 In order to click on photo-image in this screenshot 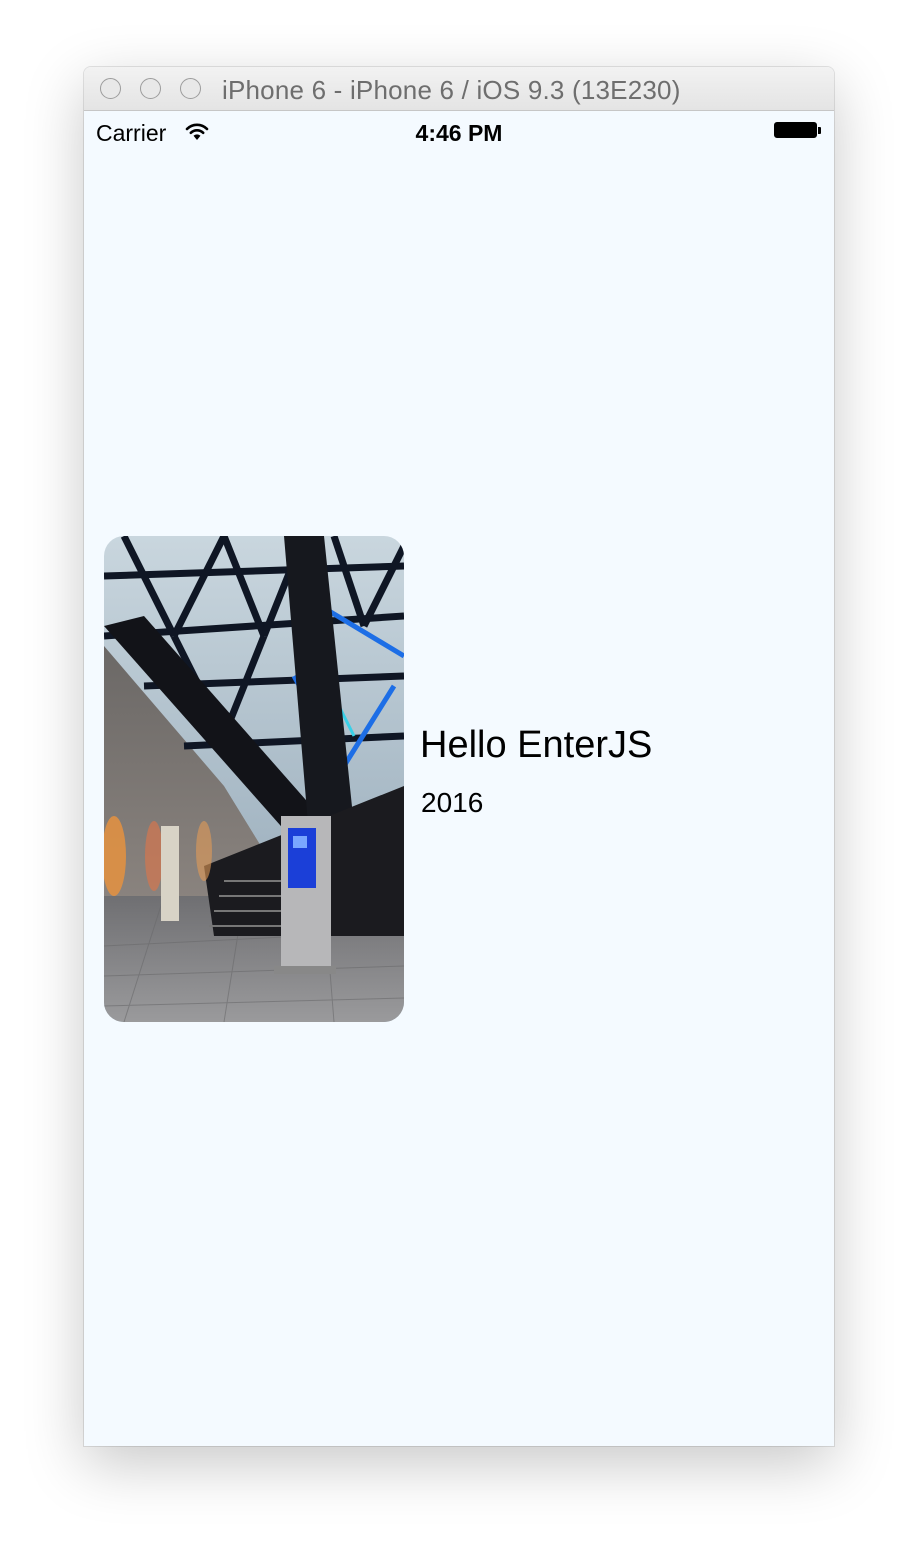, I will do `click(254, 779)`.